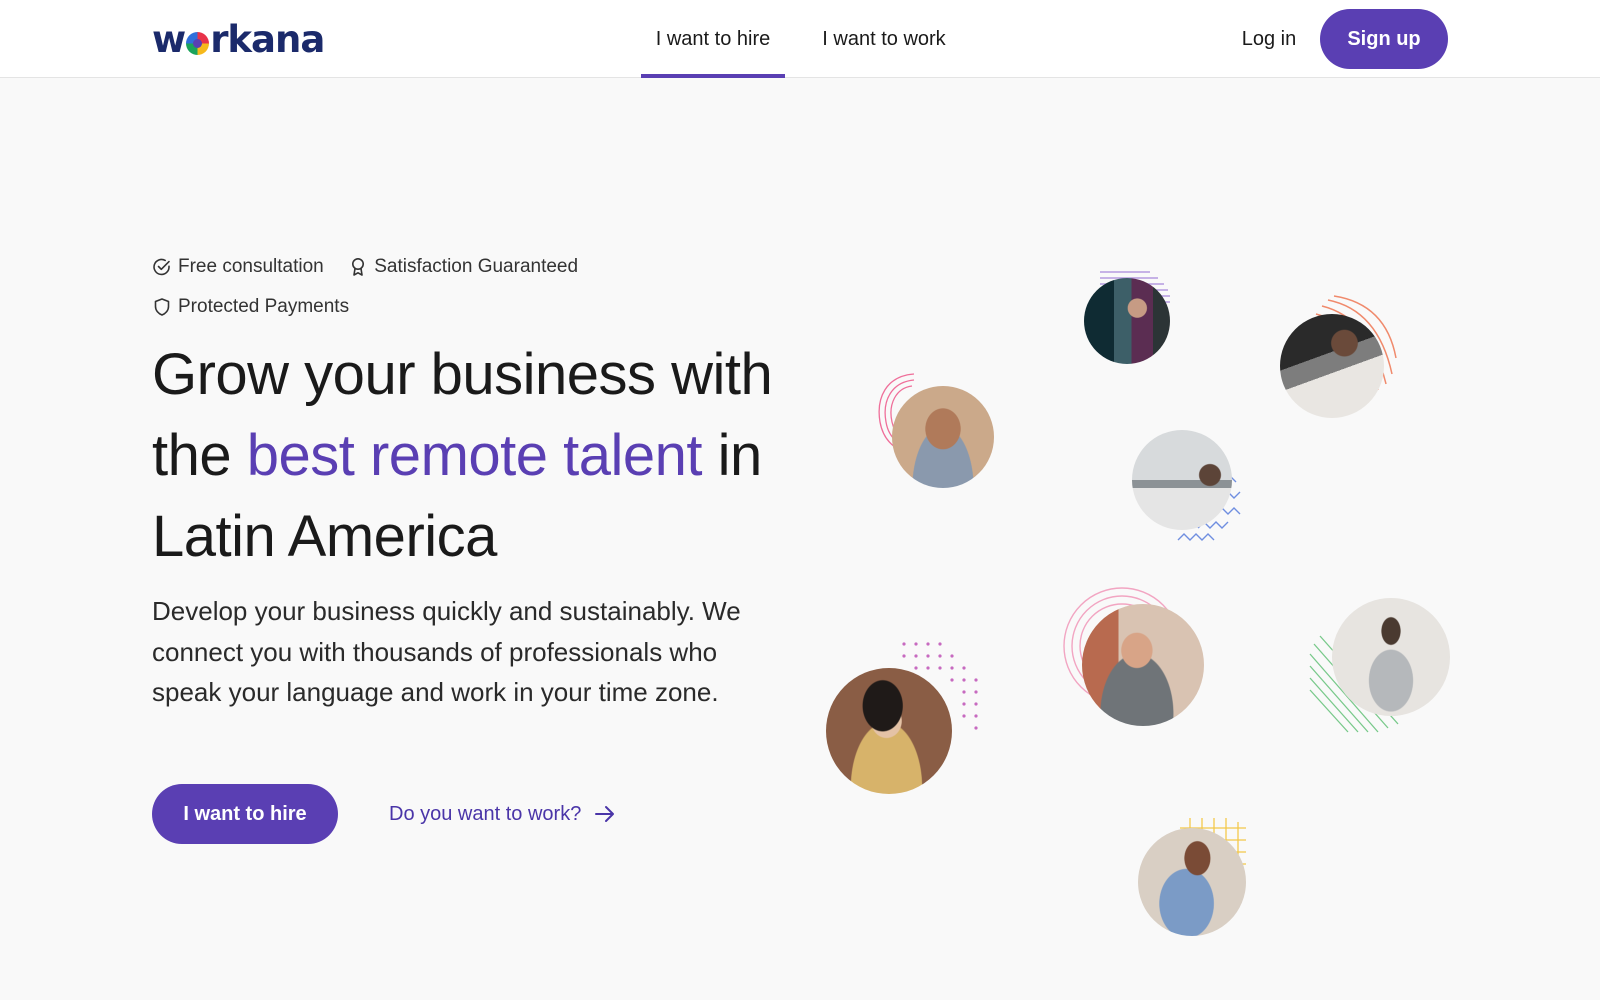 This screenshot has width=1600, height=1000. What do you see at coordinates (264, 306) in the screenshot?
I see `badge-label: Protected Payments` at bounding box center [264, 306].